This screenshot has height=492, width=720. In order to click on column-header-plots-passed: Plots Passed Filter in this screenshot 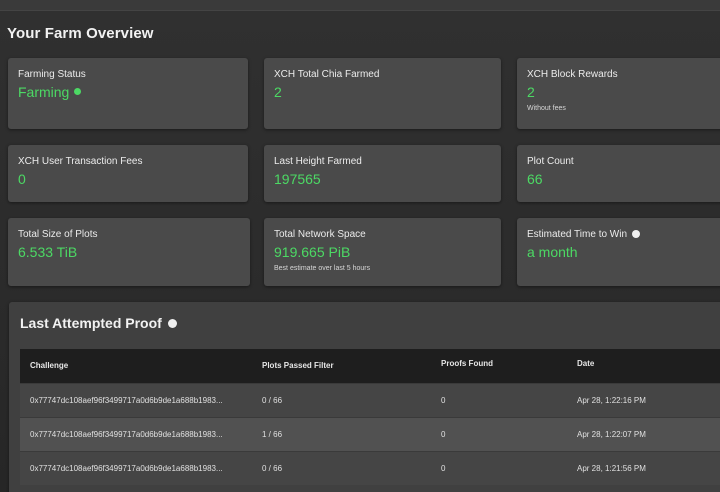, I will do `click(298, 365)`.